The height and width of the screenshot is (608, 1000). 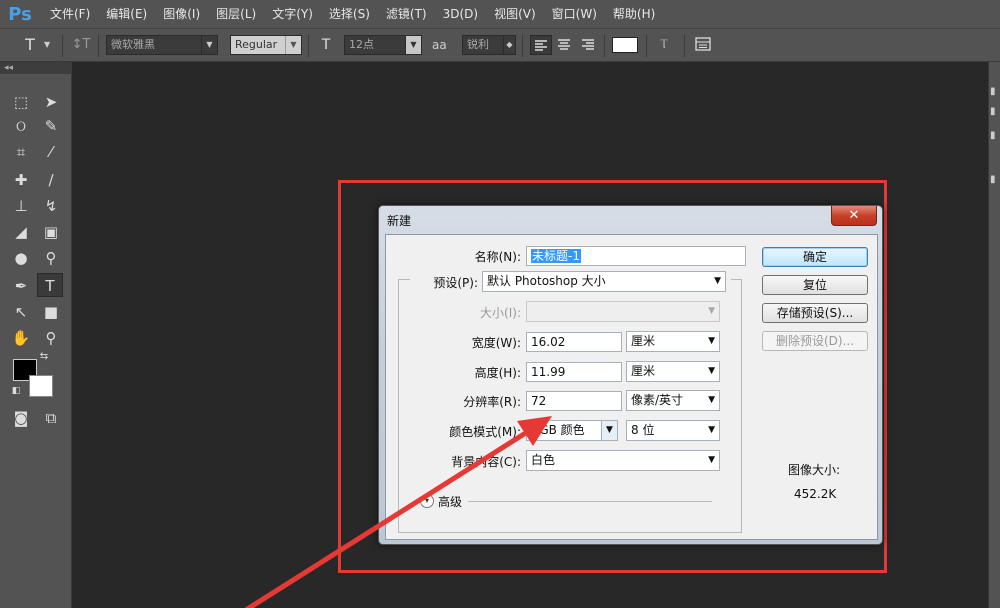 I want to click on history-brush-tool-icon: ↯, so click(x=51, y=206).